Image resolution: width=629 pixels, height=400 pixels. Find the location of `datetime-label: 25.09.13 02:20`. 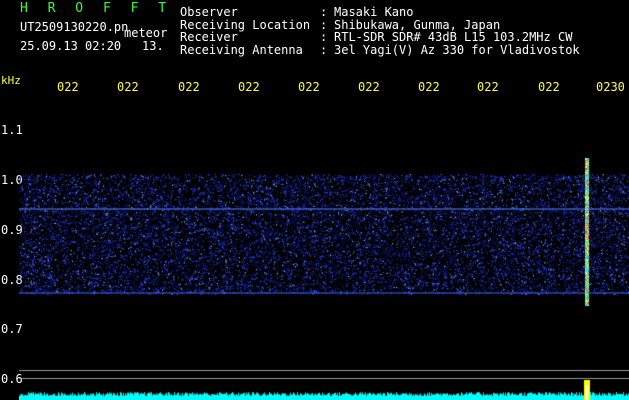

datetime-label: 25.09.13 02:20 is located at coordinates (71, 46).